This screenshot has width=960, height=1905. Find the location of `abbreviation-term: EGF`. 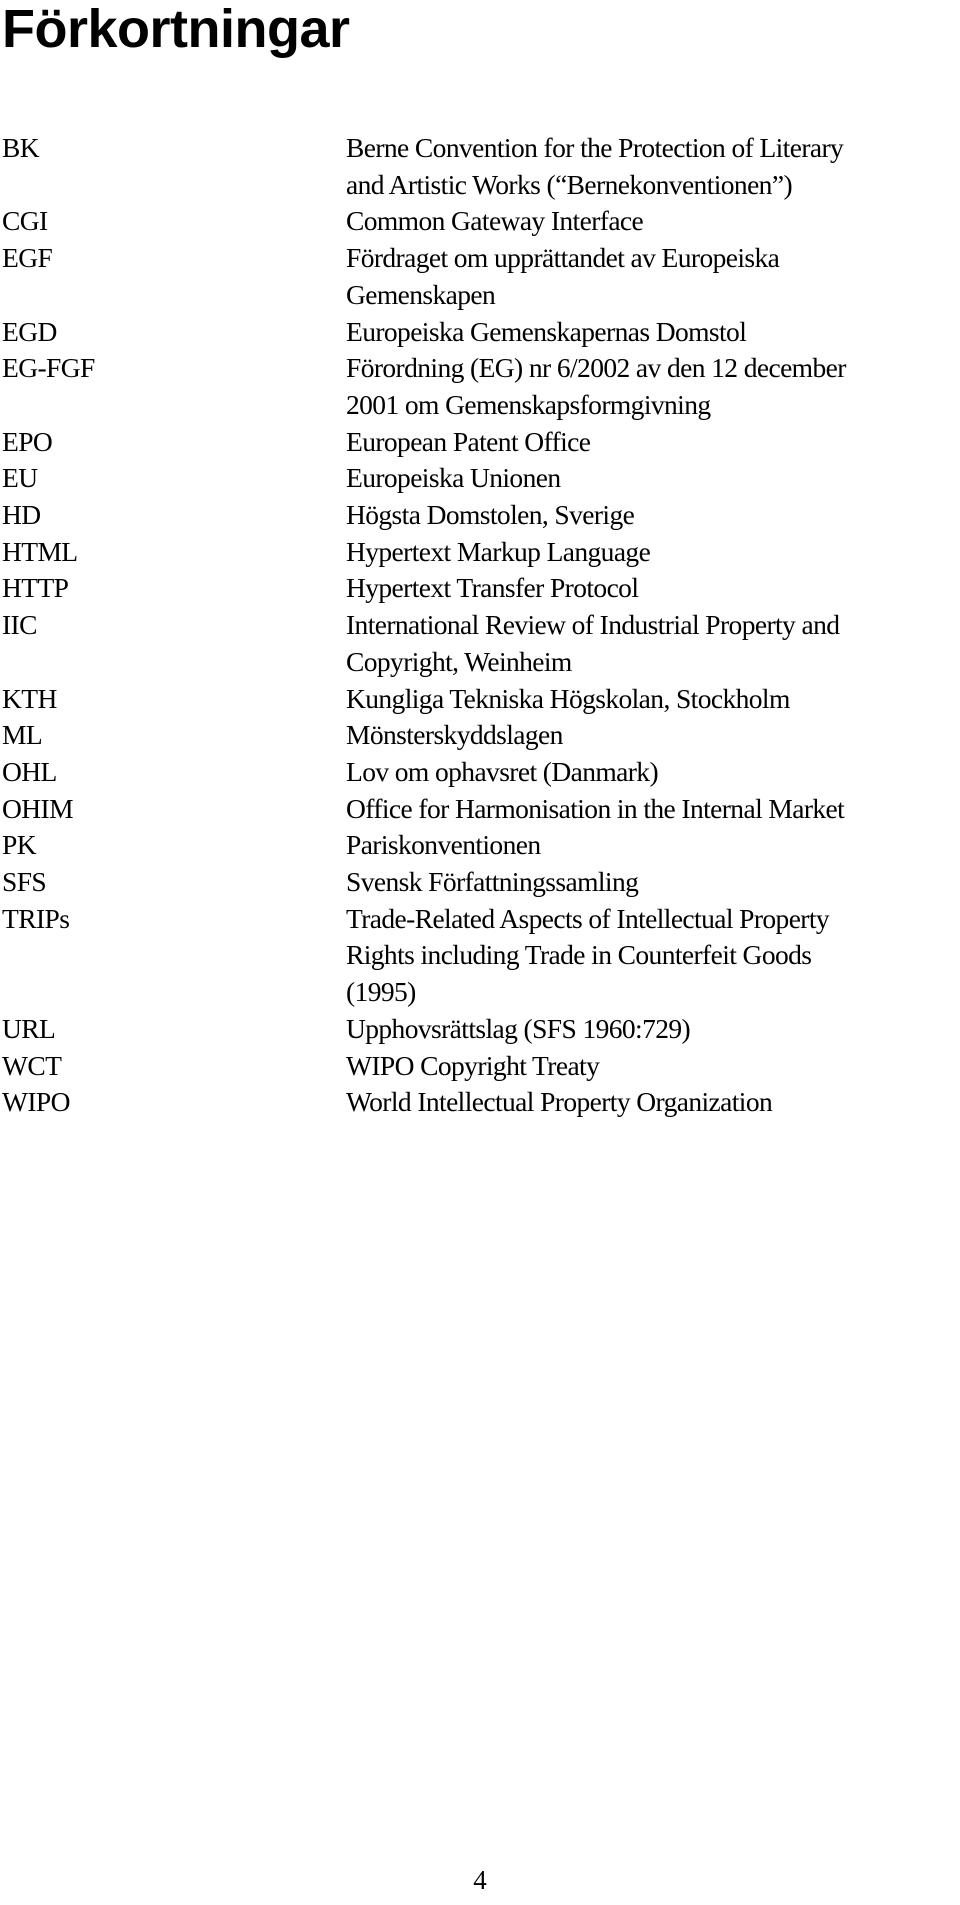

abbreviation-term: EGF is located at coordinates (27, 258).